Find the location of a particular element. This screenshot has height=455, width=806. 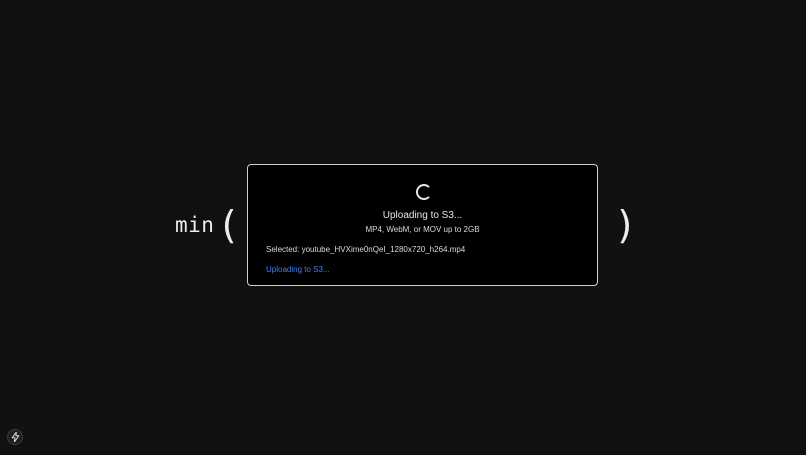

dev-tools-button is located at coordinates (15, 437).